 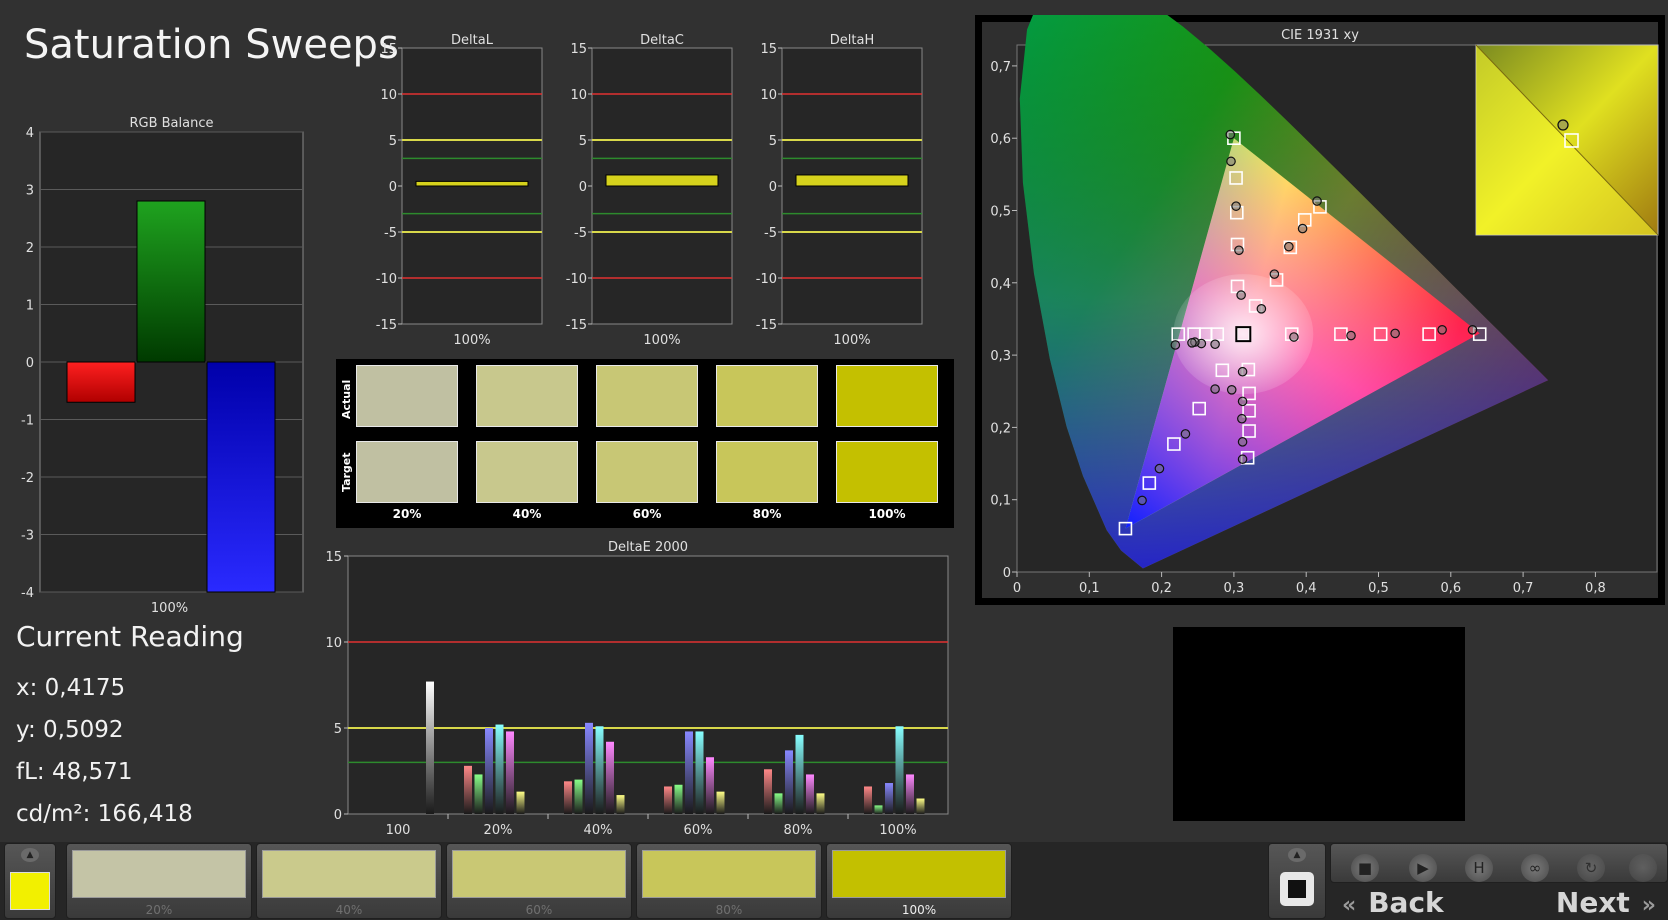 I want to click on y-tick-label: 4, so click(x=30, y=133).